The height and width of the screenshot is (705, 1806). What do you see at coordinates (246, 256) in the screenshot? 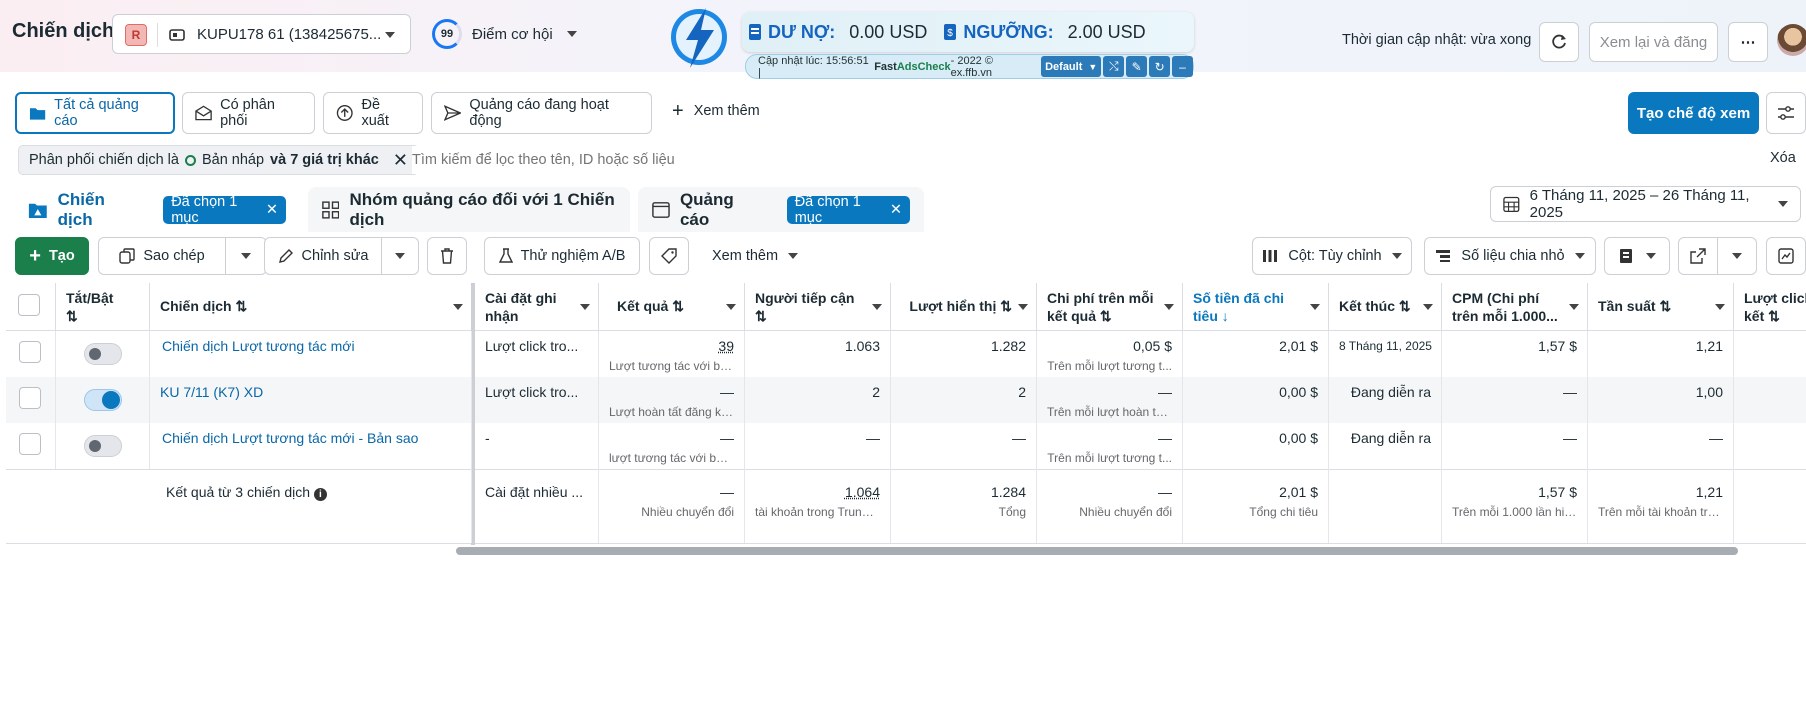
I see `duplicate-dropdown` at bounding box center [246, 256].